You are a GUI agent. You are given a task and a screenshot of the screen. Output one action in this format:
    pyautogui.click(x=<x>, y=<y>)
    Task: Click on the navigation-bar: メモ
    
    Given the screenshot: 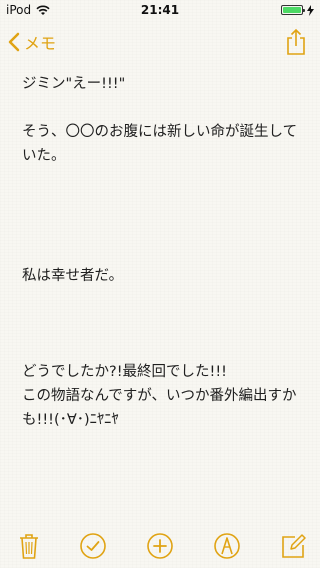 What is the action you would take?
    pyautogui.click(x=160, y=42)
    